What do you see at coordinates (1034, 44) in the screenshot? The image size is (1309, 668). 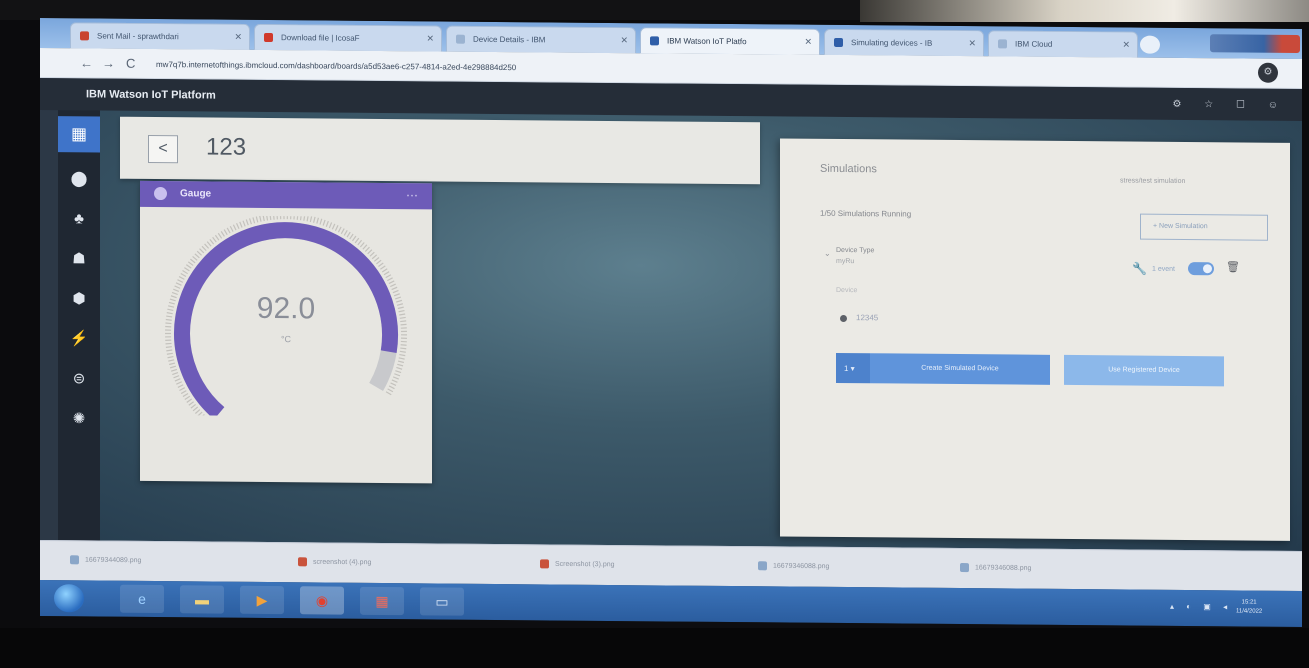 I see `tab-label: IBM Cloud` at bounding box center [1034, 44].